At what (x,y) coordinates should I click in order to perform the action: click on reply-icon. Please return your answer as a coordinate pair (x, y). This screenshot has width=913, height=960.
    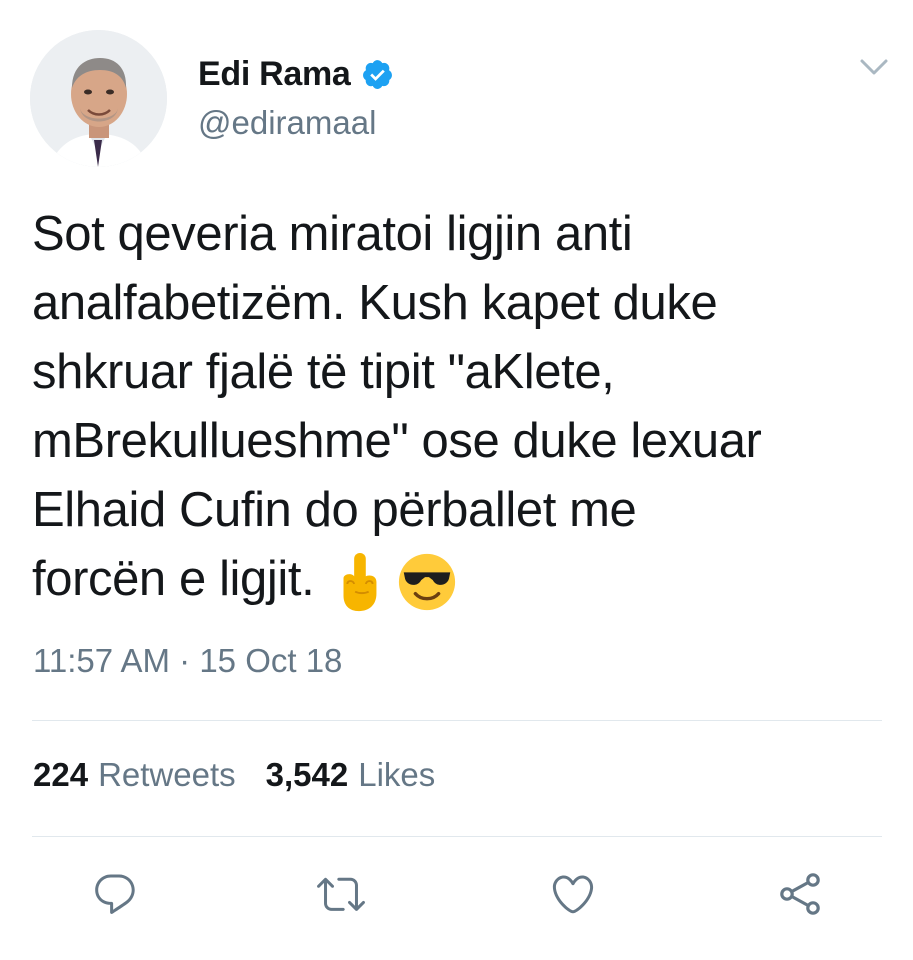
    Looking at the image, I should click on (115, 894).